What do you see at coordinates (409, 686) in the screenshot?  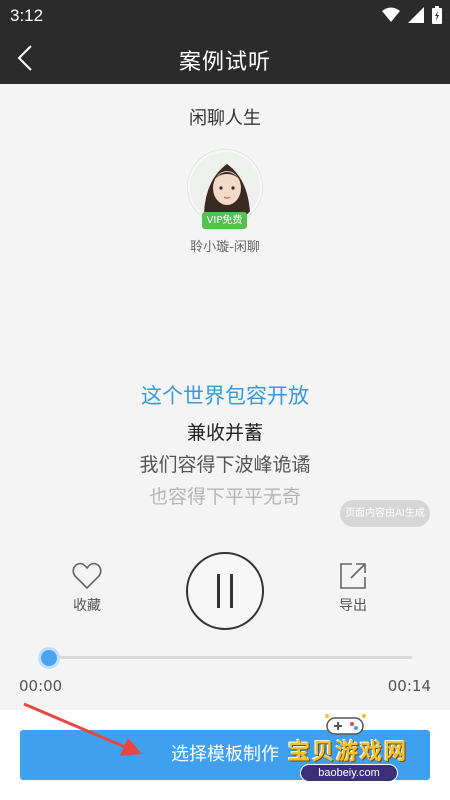 I see `total-time: 00:14` at bounding box center [409, 686].